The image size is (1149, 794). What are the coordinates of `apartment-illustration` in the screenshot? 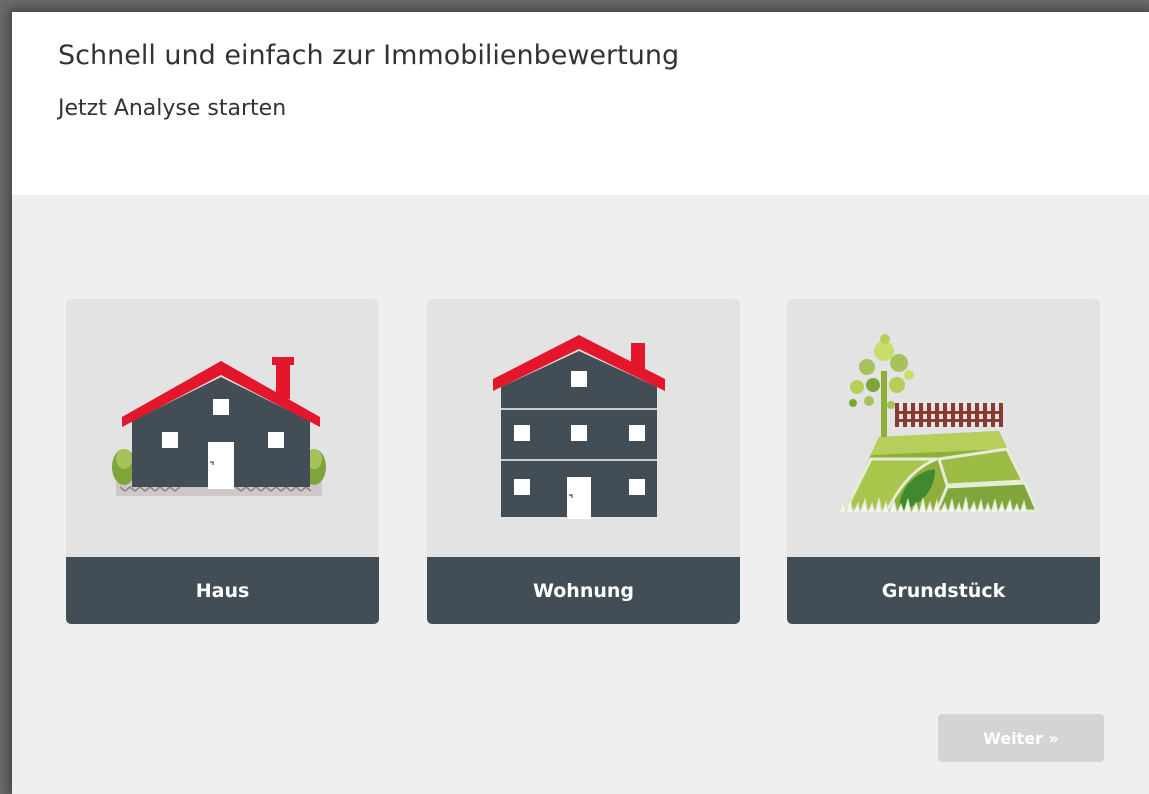 It's located at (583, 428).